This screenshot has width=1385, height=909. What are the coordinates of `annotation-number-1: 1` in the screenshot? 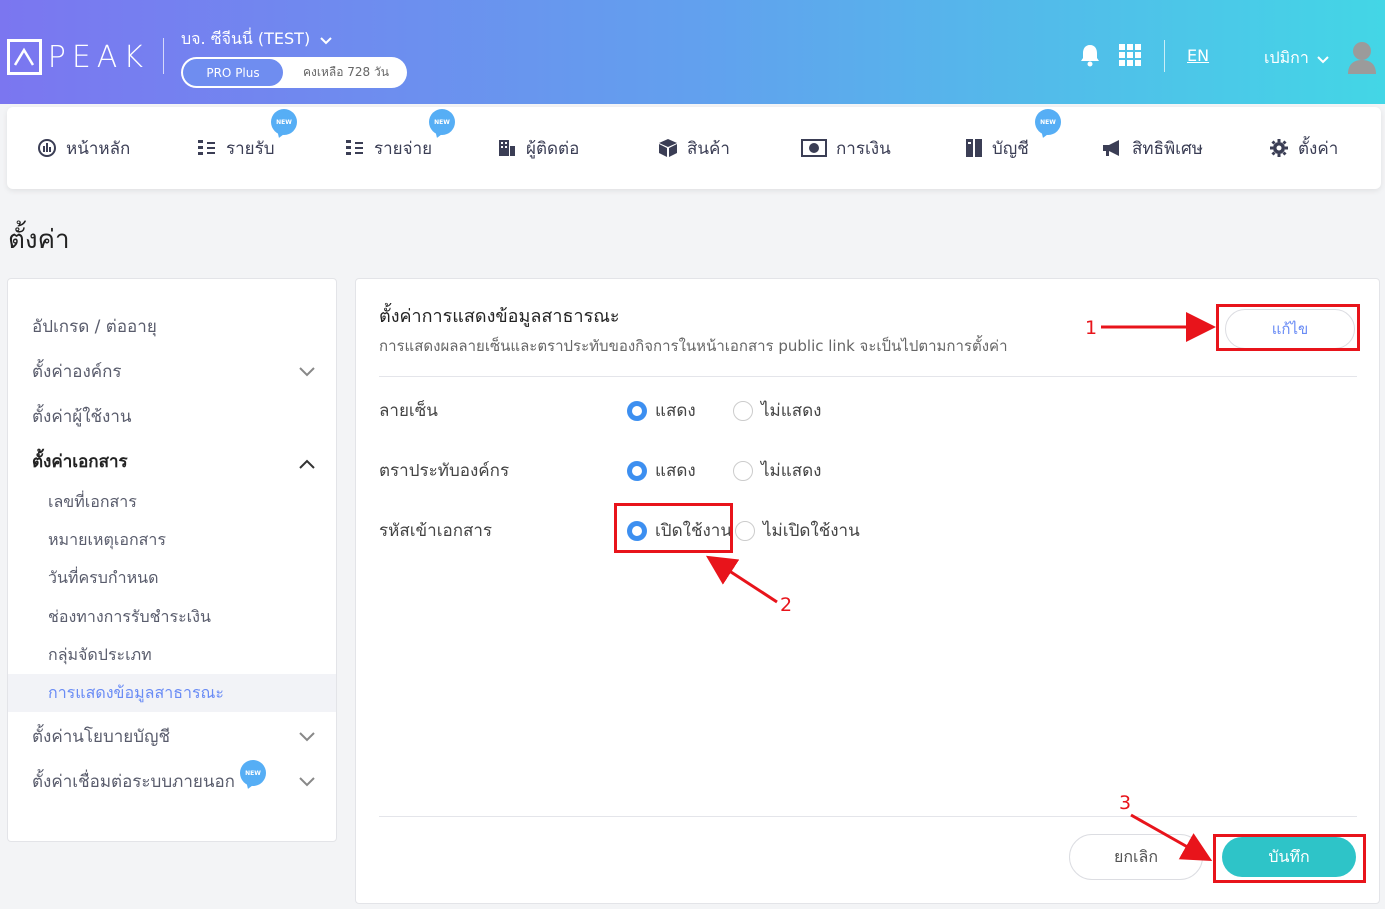 It's located at (1091, 328).